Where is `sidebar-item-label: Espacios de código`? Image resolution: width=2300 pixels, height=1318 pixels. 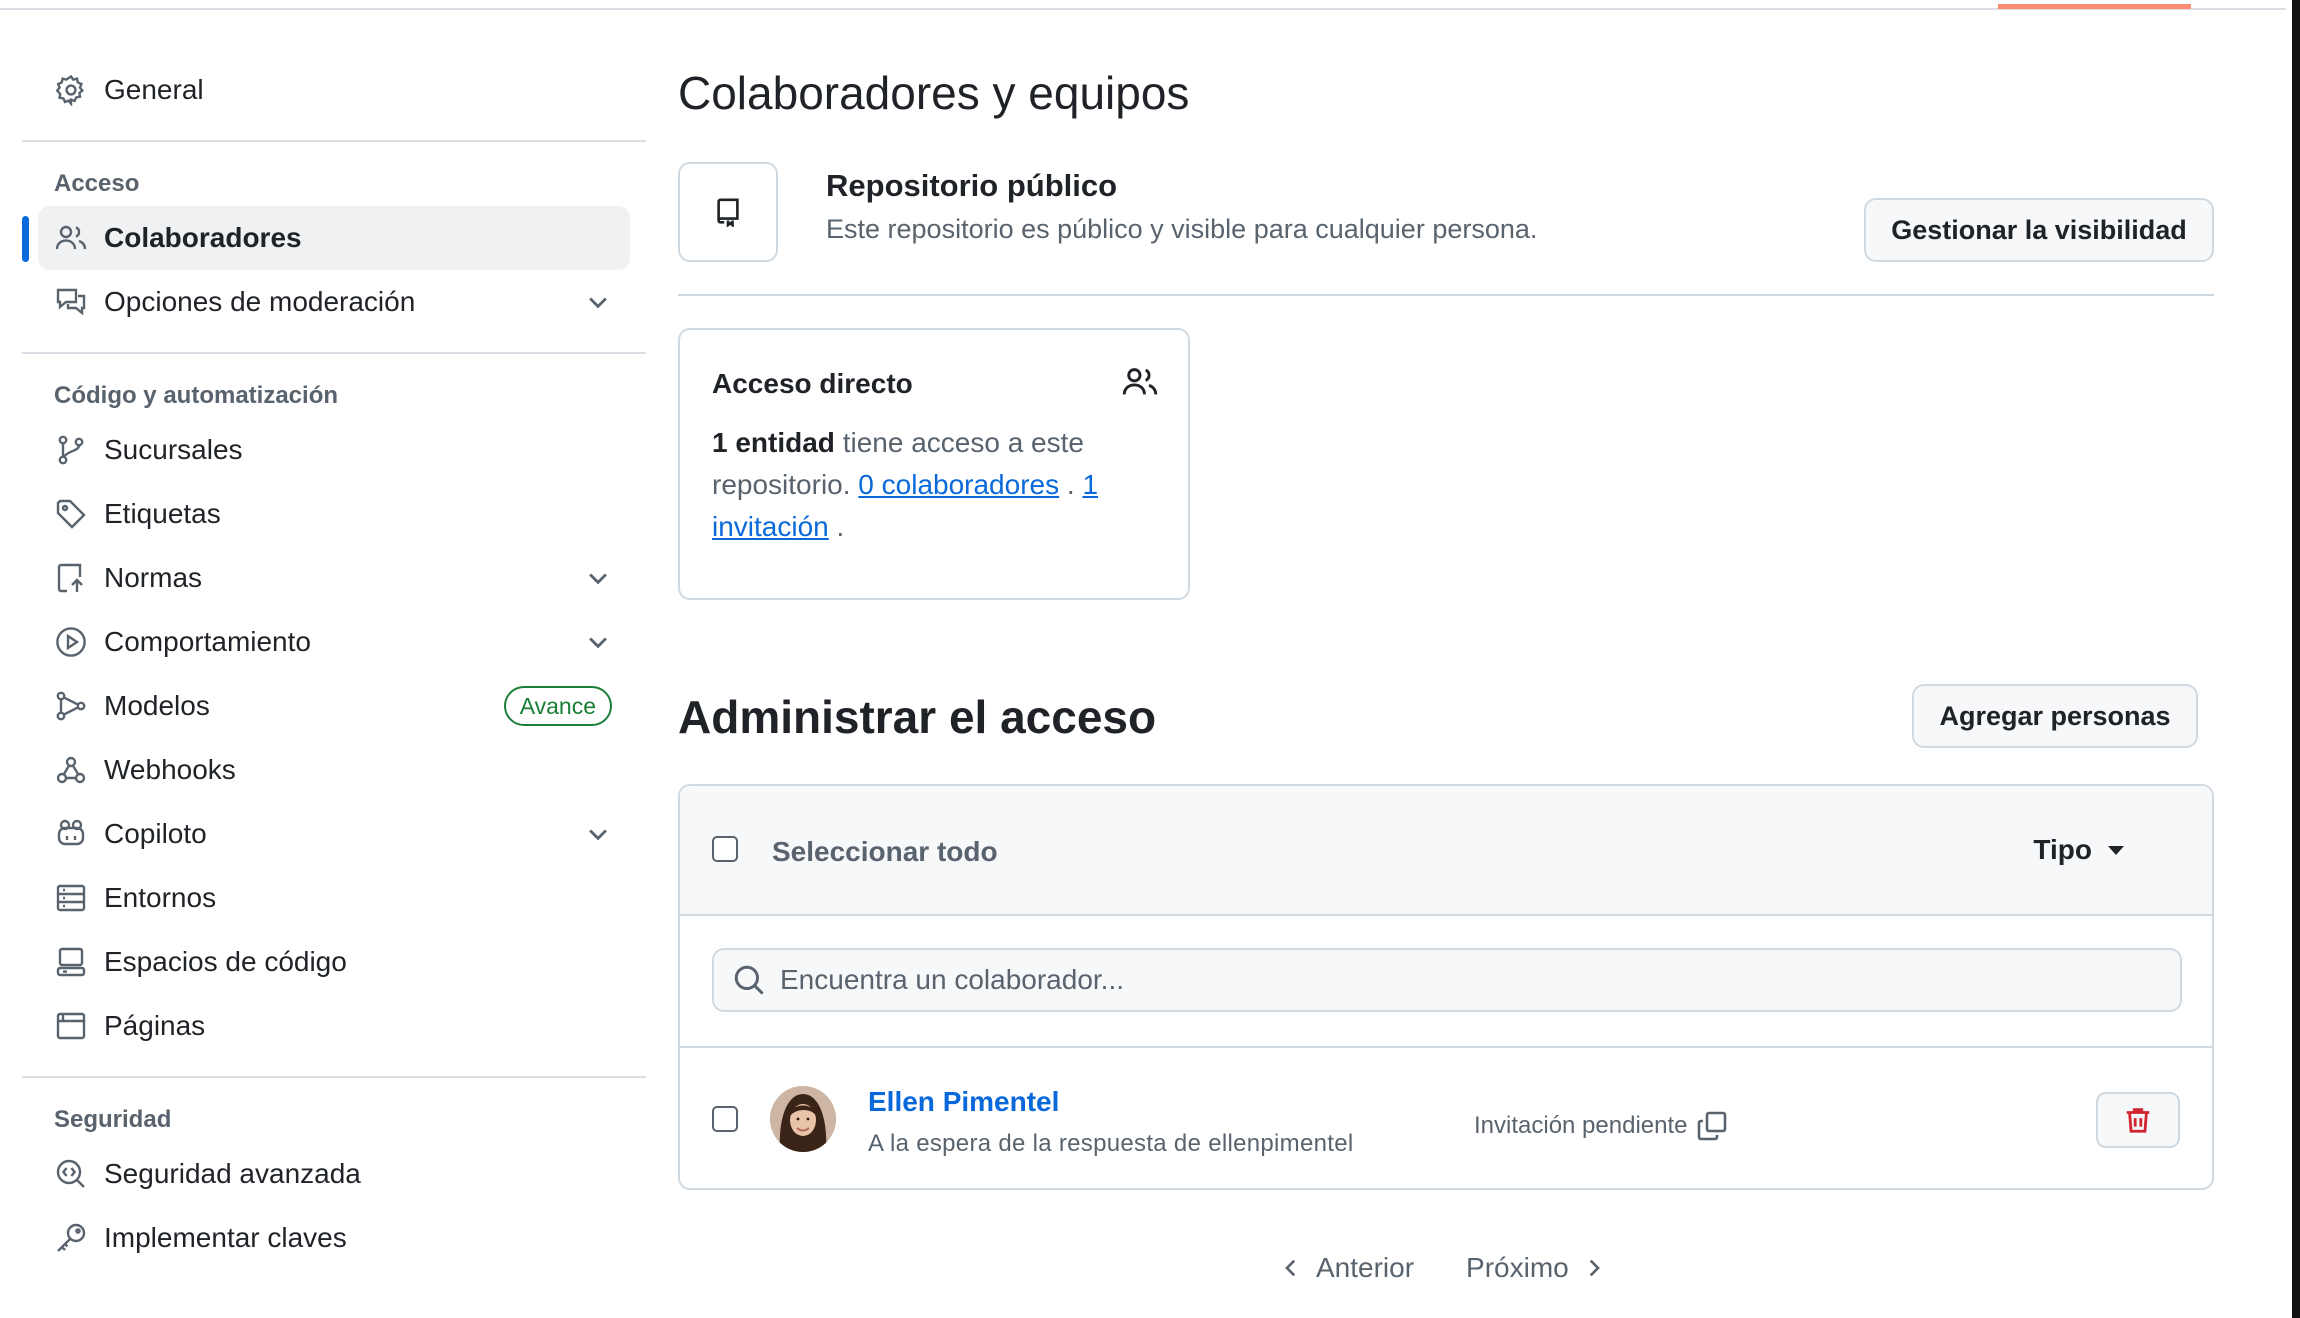
sidebar-item-label: Espacios de código is located at coordinates (225, 961).